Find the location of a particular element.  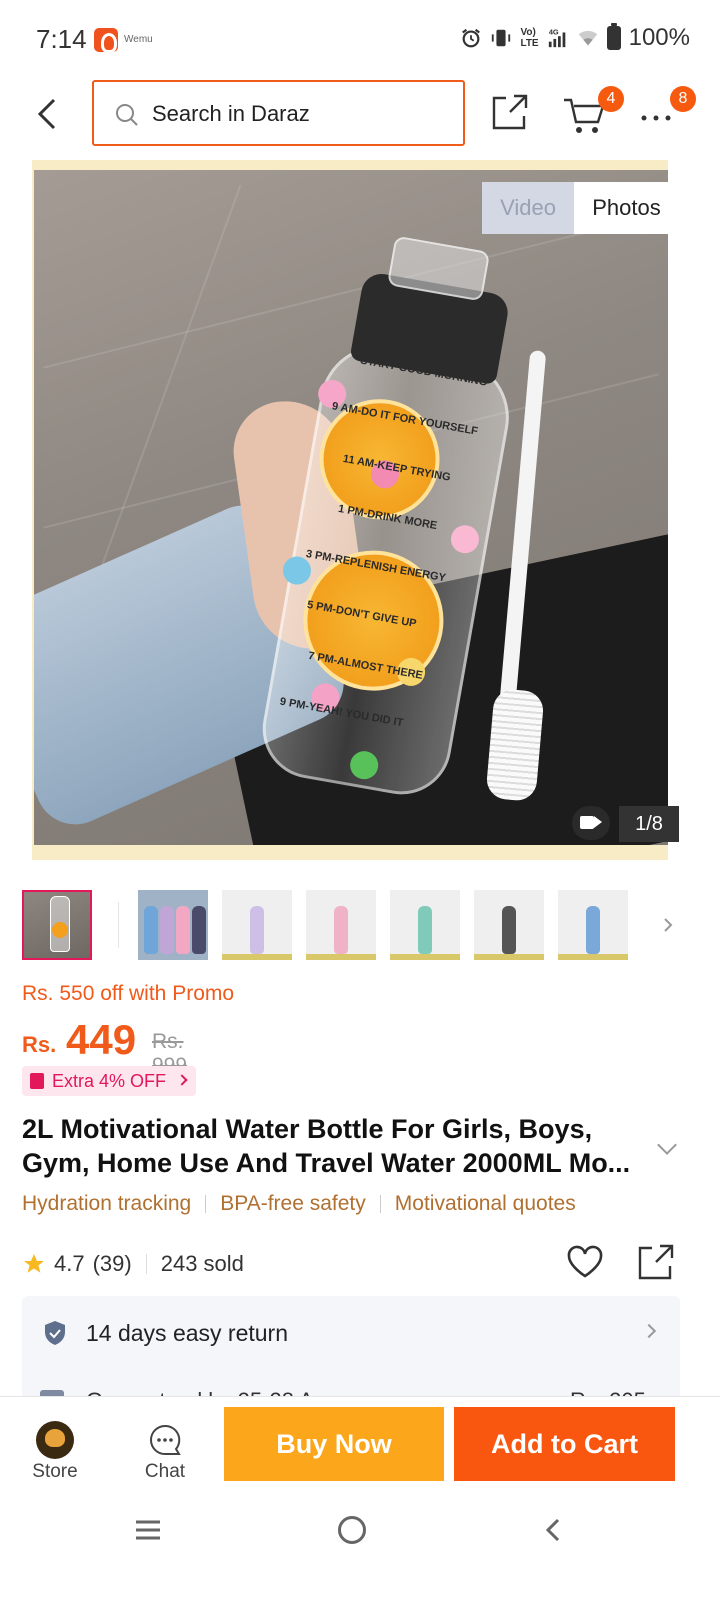

alarm-icon is located at coordinates (471, 38).